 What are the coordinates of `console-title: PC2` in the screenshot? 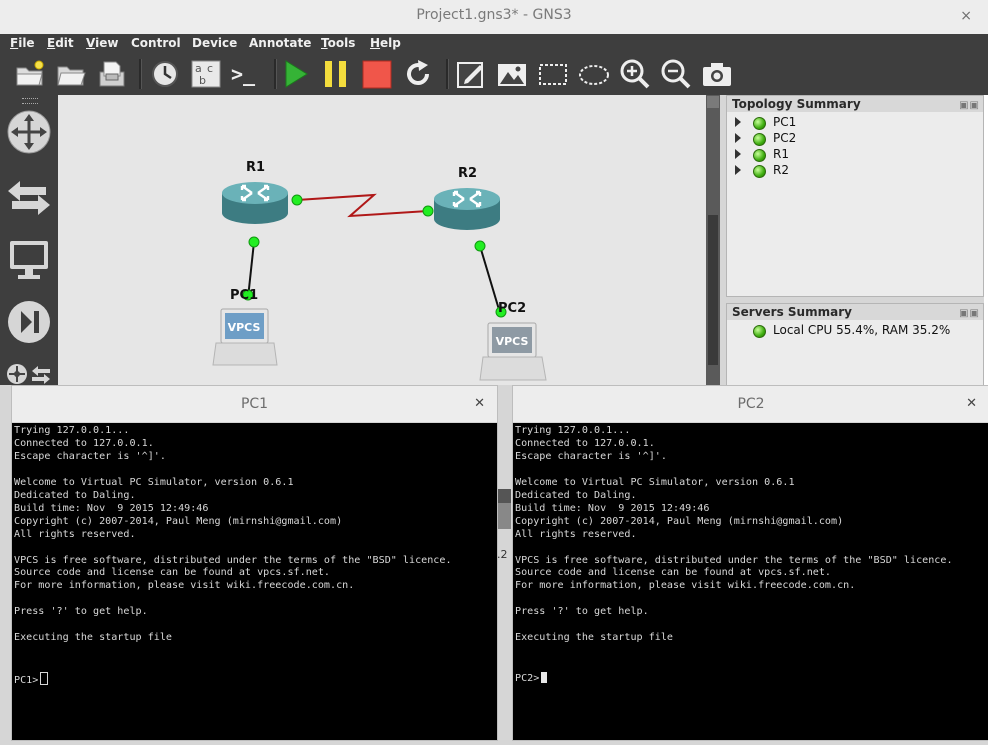 It's located at (751, 404).